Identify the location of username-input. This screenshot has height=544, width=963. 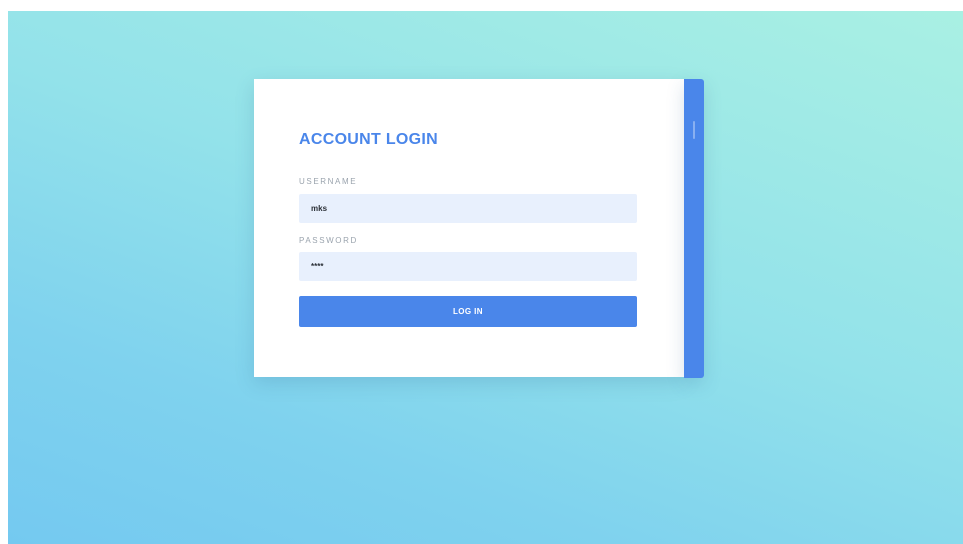
(468, 208).